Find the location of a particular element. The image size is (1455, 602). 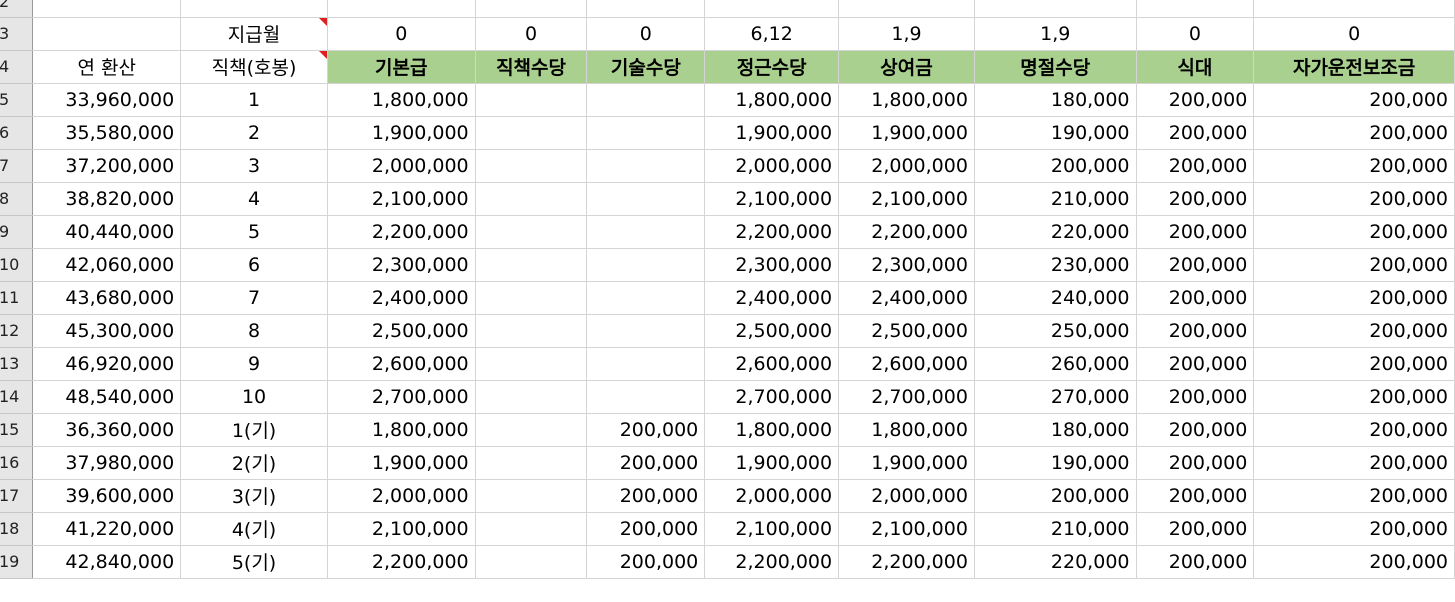

cell: 210,000 is located at coordinates (1055, 199).